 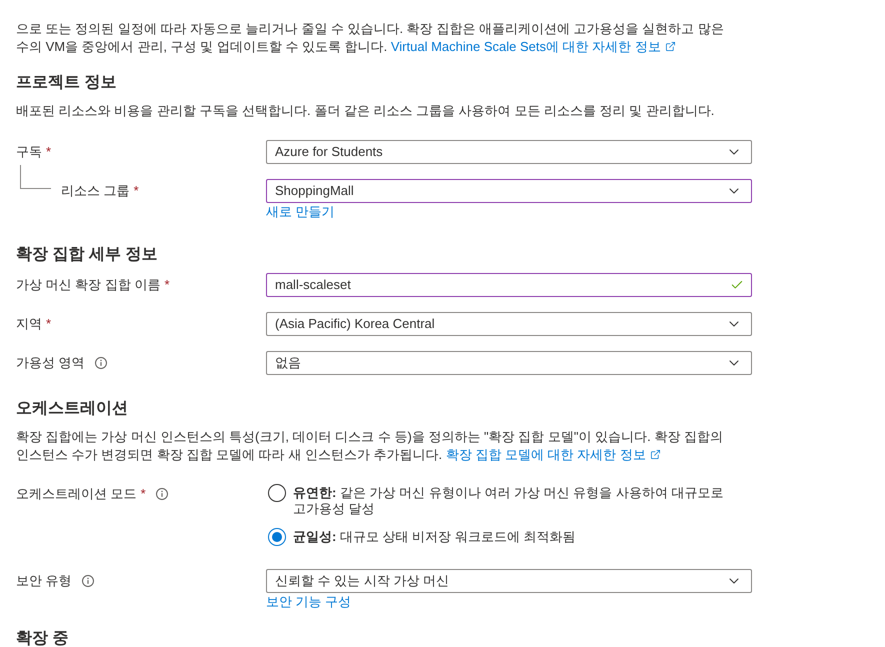 I want to click on field-label: 가용성 영역, so click(x=50, y=363).